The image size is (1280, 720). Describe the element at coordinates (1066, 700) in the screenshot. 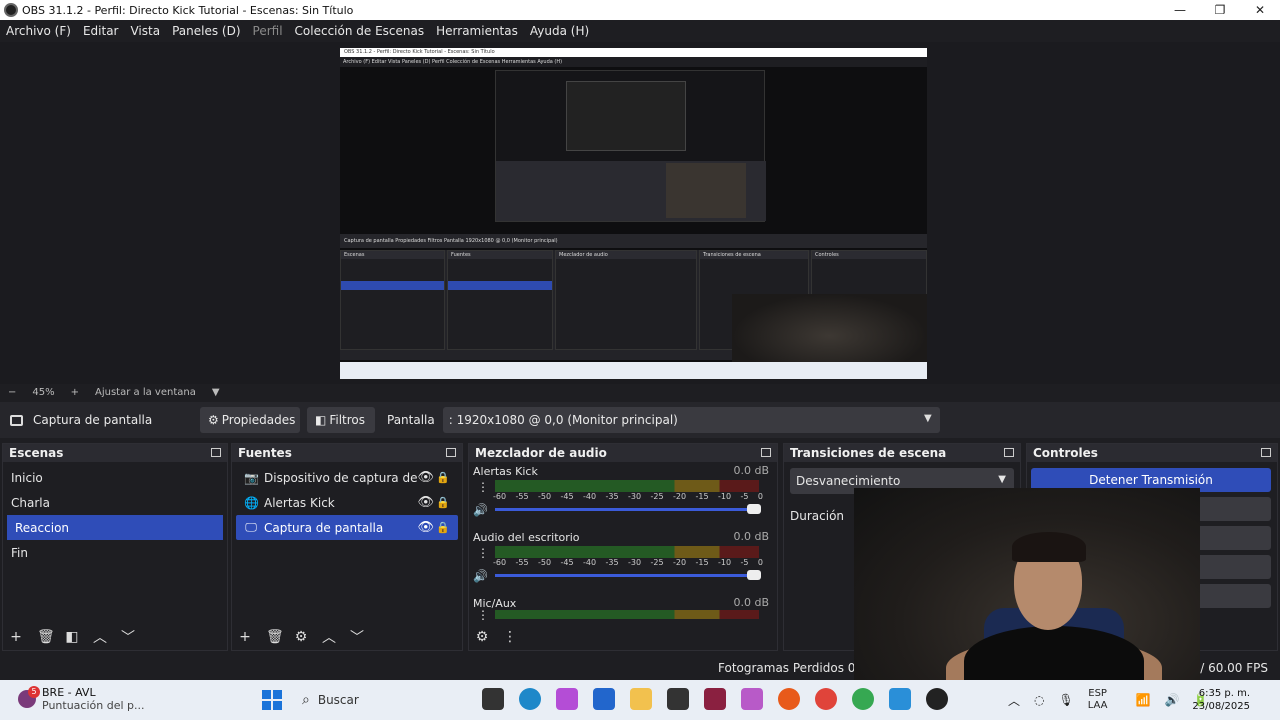

I see `microphone-icon: 🎙` at that location.